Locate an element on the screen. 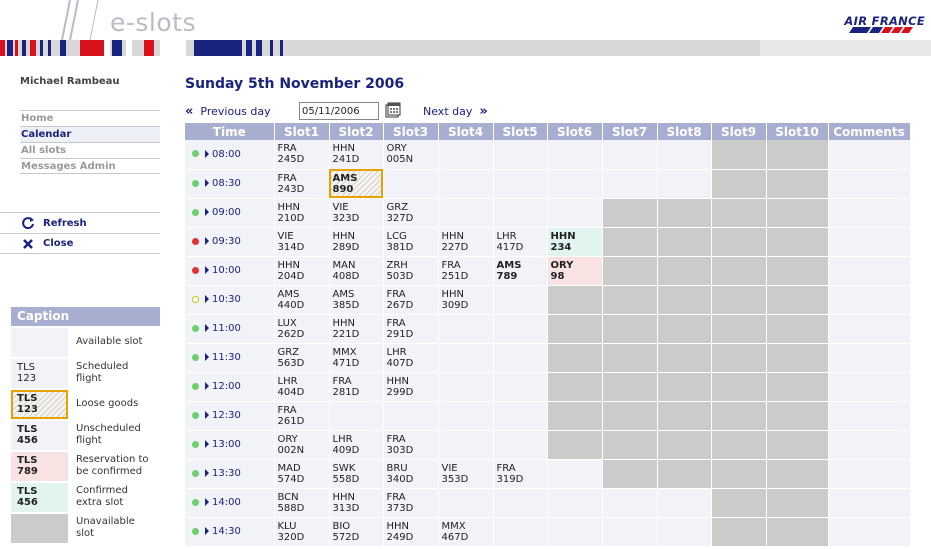 Image resolution: width=931 pixels, height=549 pixels. slot-cell: AMS 789 is located at coordinates (520, 271).